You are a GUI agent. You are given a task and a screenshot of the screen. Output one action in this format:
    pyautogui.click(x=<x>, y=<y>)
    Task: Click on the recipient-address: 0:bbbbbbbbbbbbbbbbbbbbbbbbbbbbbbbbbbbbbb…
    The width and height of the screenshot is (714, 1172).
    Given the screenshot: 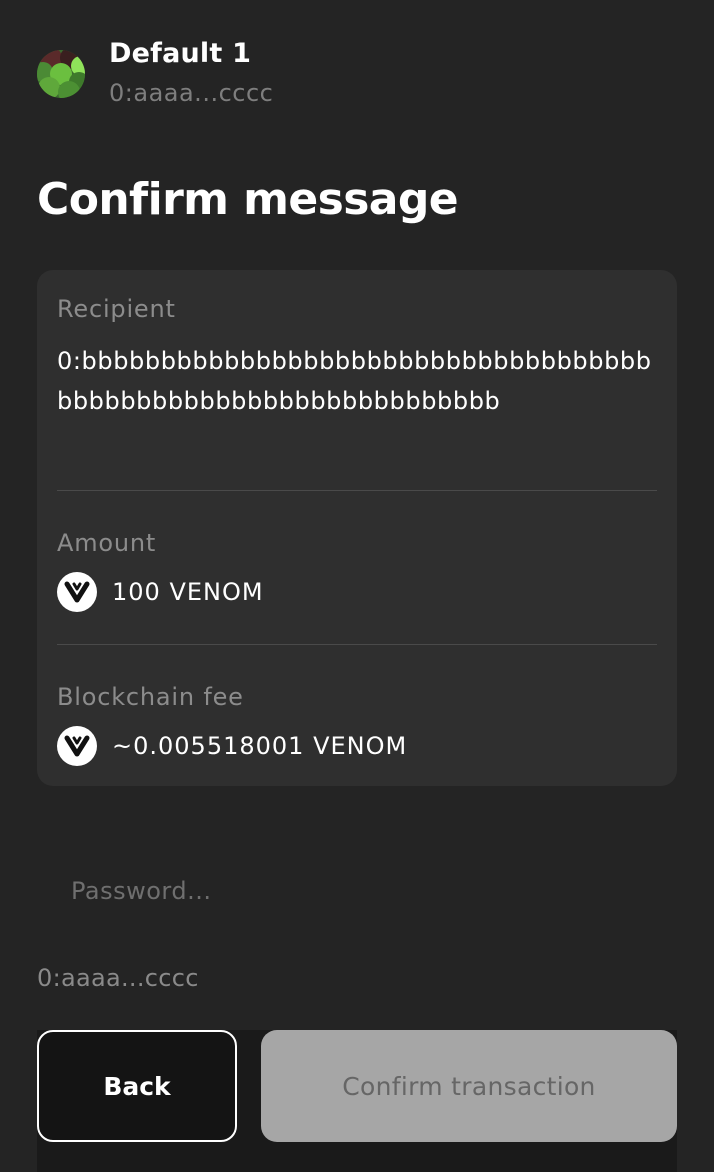 What is the action you would take?
    pyautogui.click(x=354, y=381)
    